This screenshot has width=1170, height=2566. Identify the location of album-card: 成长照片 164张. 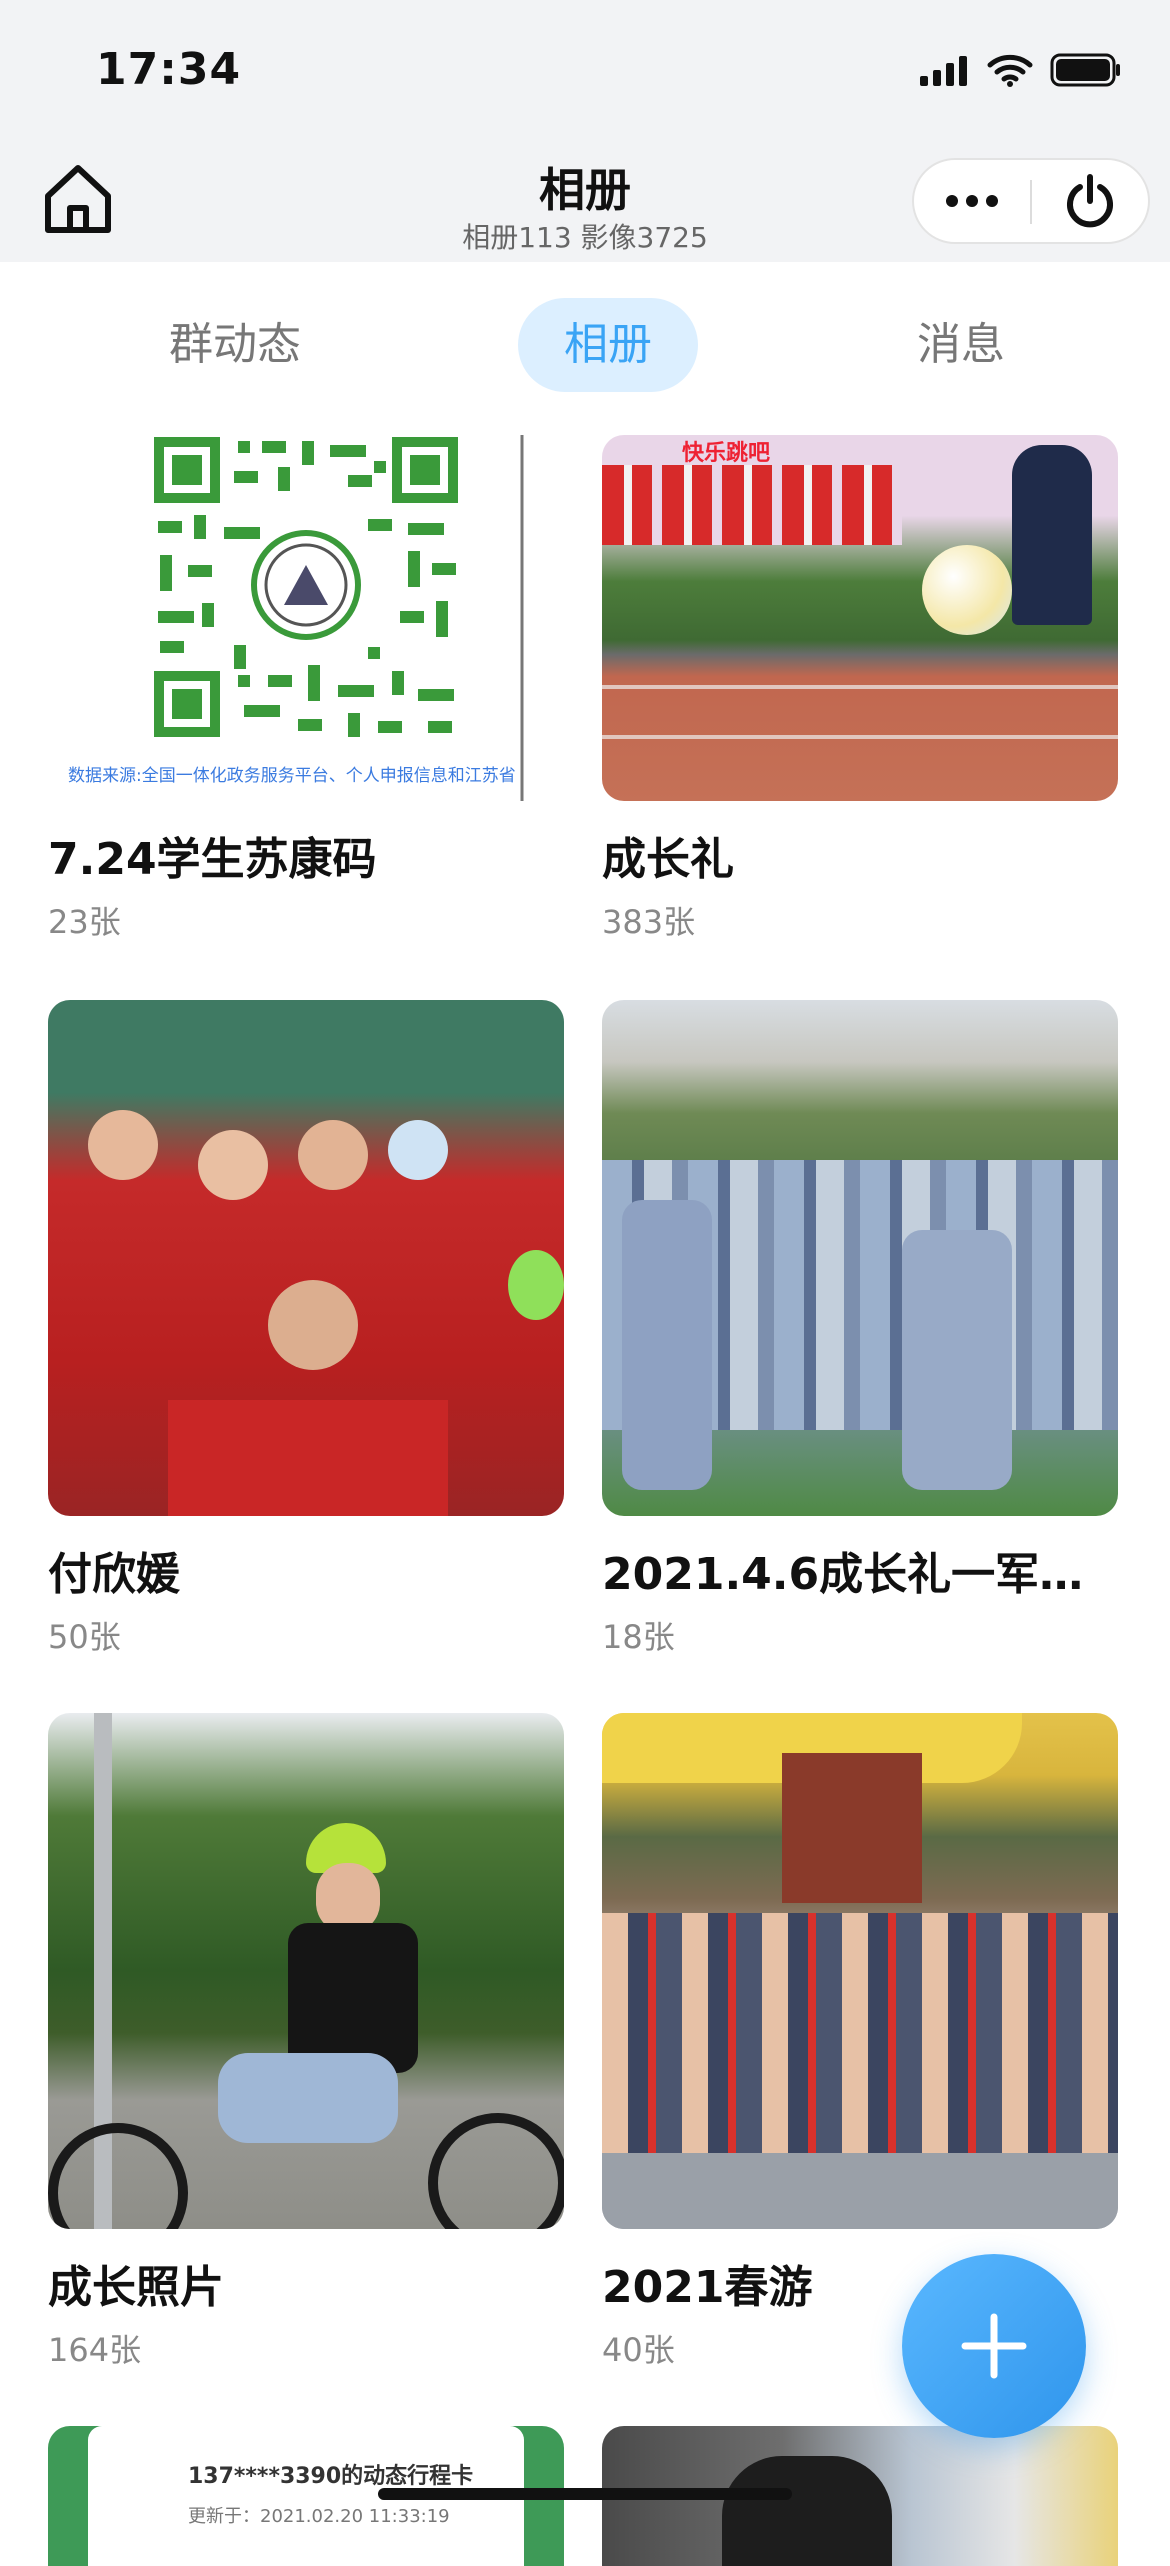
(306, 2042).